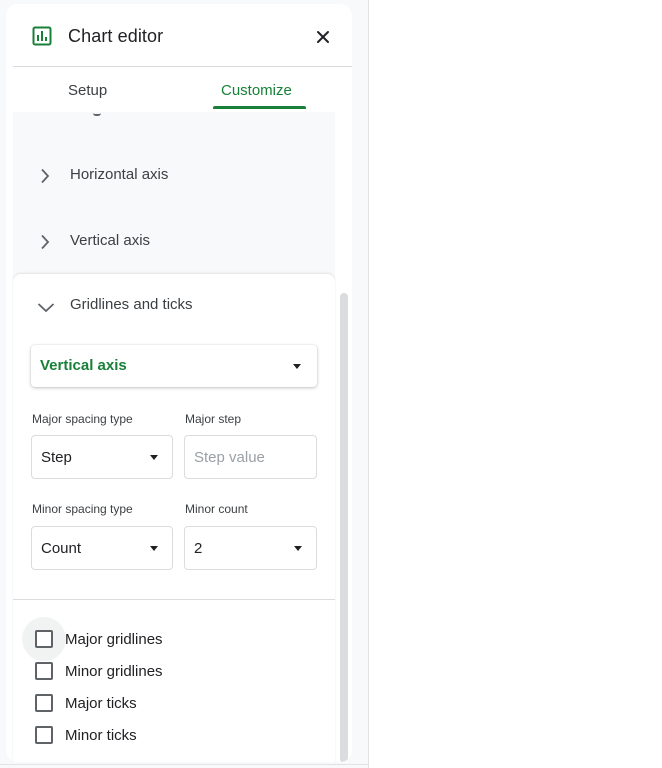 Image resolution: width=662 pixels, height=768 pixels. I want to click on major-spacing-type-label: Major spacing type, so click(82, 419).